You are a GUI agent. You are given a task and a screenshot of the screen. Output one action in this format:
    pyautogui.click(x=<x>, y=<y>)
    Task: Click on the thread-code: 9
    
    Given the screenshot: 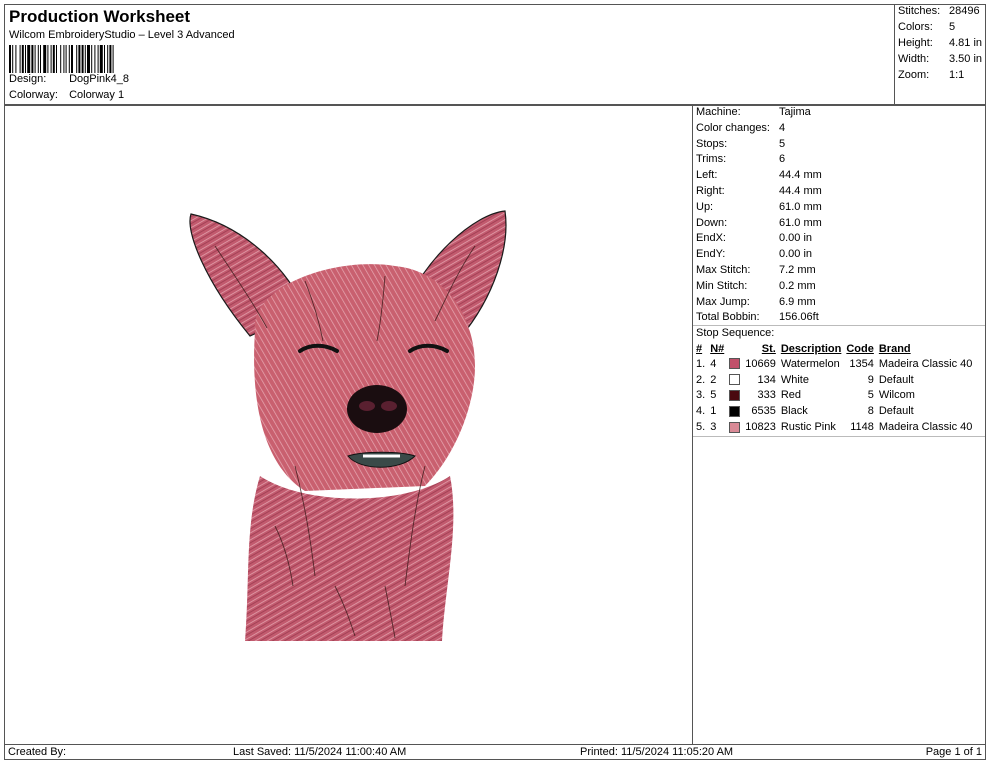 What is the action you would take?
    pyautogui.click(x=870, y=379)
    